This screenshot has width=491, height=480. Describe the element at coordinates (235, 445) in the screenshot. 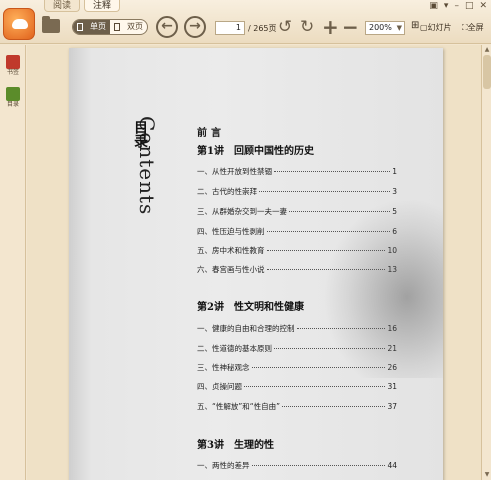

I see `toc-chapter-title: 第3讲 生理的性` at that location.